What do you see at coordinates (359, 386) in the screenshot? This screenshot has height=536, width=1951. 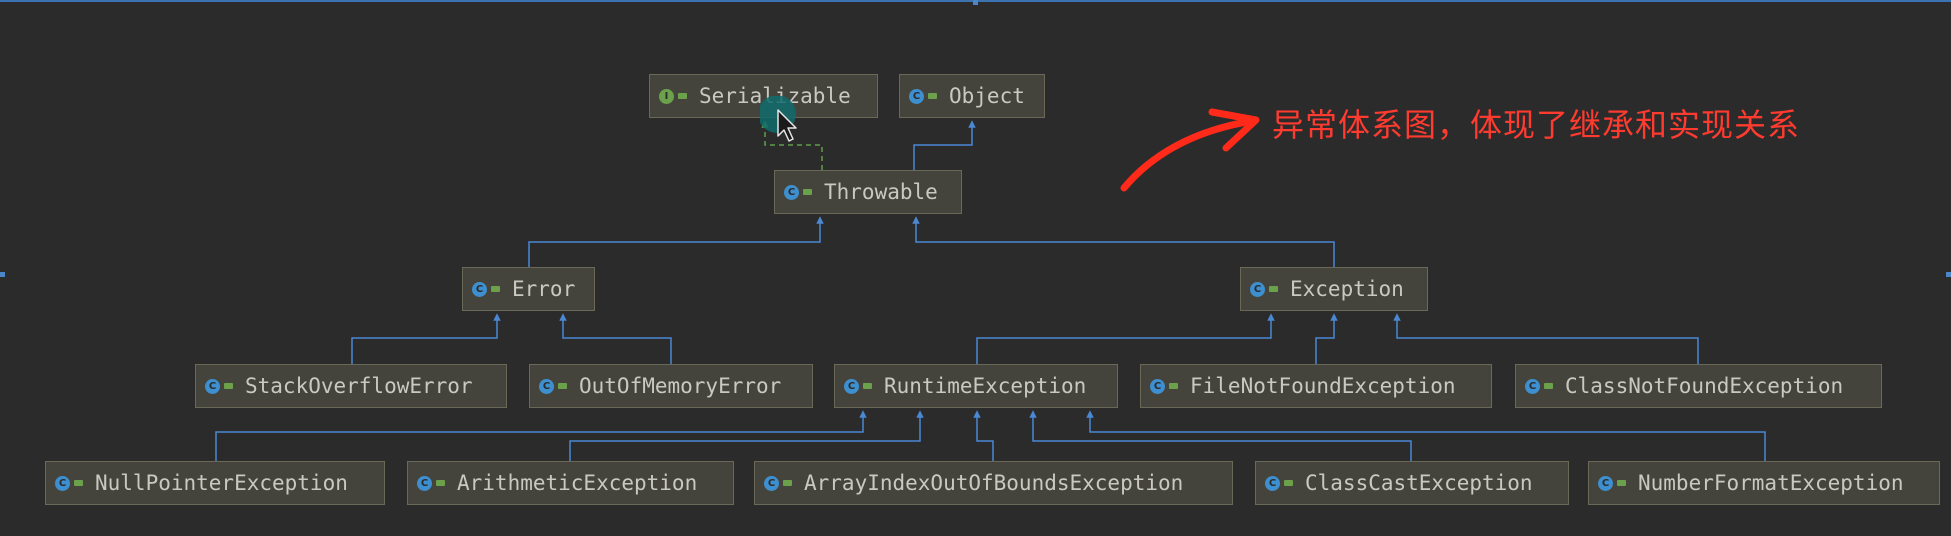 I see `node-label: StackOverflowError` at bounding box center [359, 386].